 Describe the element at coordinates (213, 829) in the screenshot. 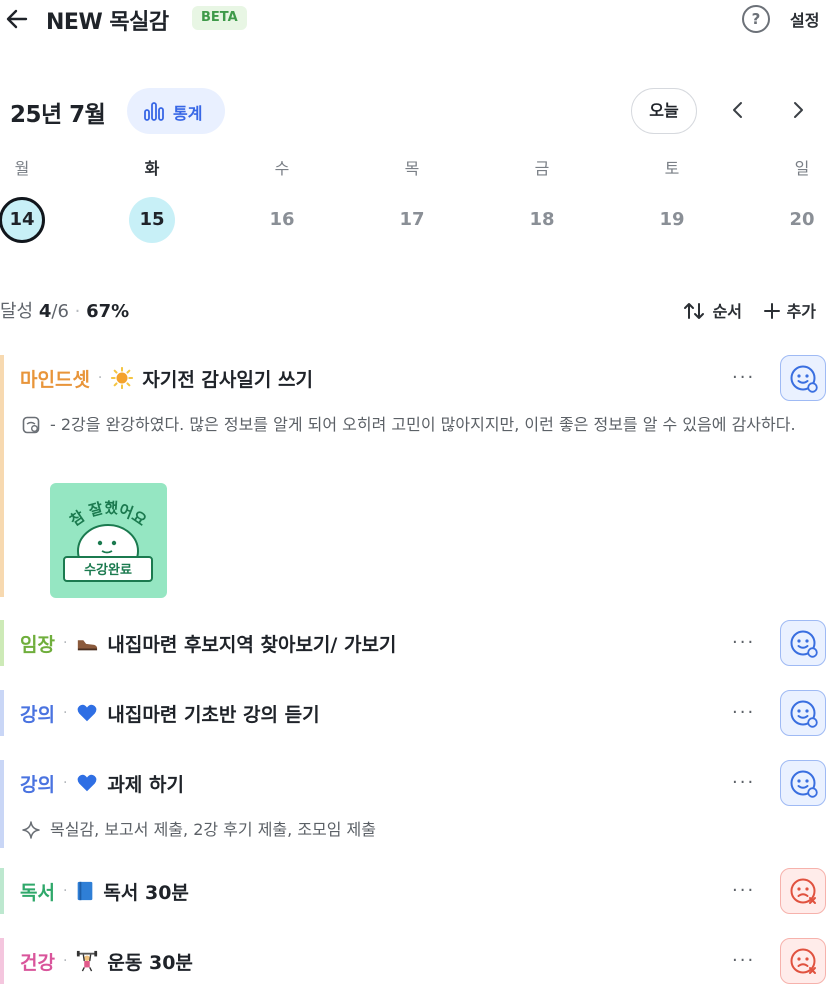

I see `subnote-text: 목실감, 보고서 제출, 2강 후기 제출, 조모임 제출` at that location.